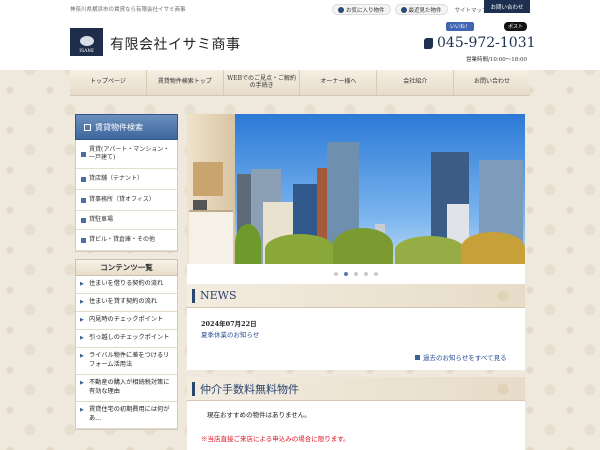 The height and width of the screenshot is (450, 600). Describe the element at coordinates (218, 295) in the screenshot. I see `news-title: NEWS` at that location.